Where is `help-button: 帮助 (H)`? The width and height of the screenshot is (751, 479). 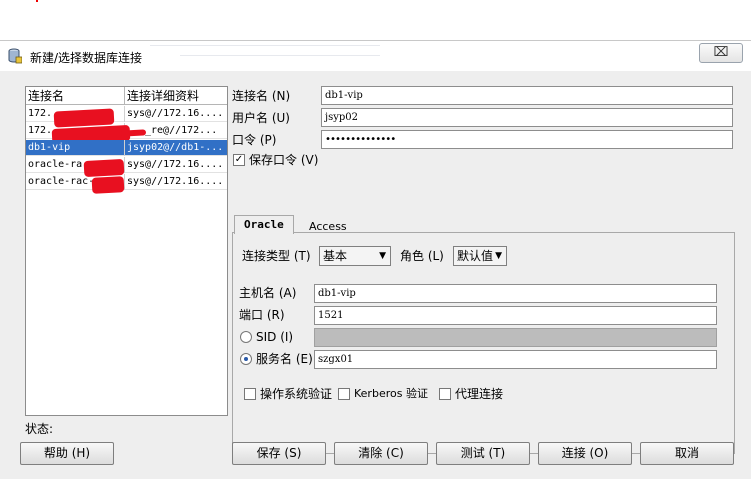 help-button: 帮助 (H) is located at coordinates (67, 453).